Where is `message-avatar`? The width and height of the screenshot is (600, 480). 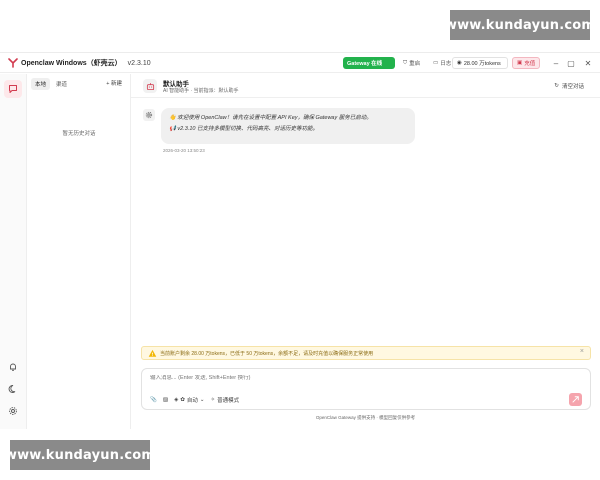
message-avatar is located at coordinates (149, 115).